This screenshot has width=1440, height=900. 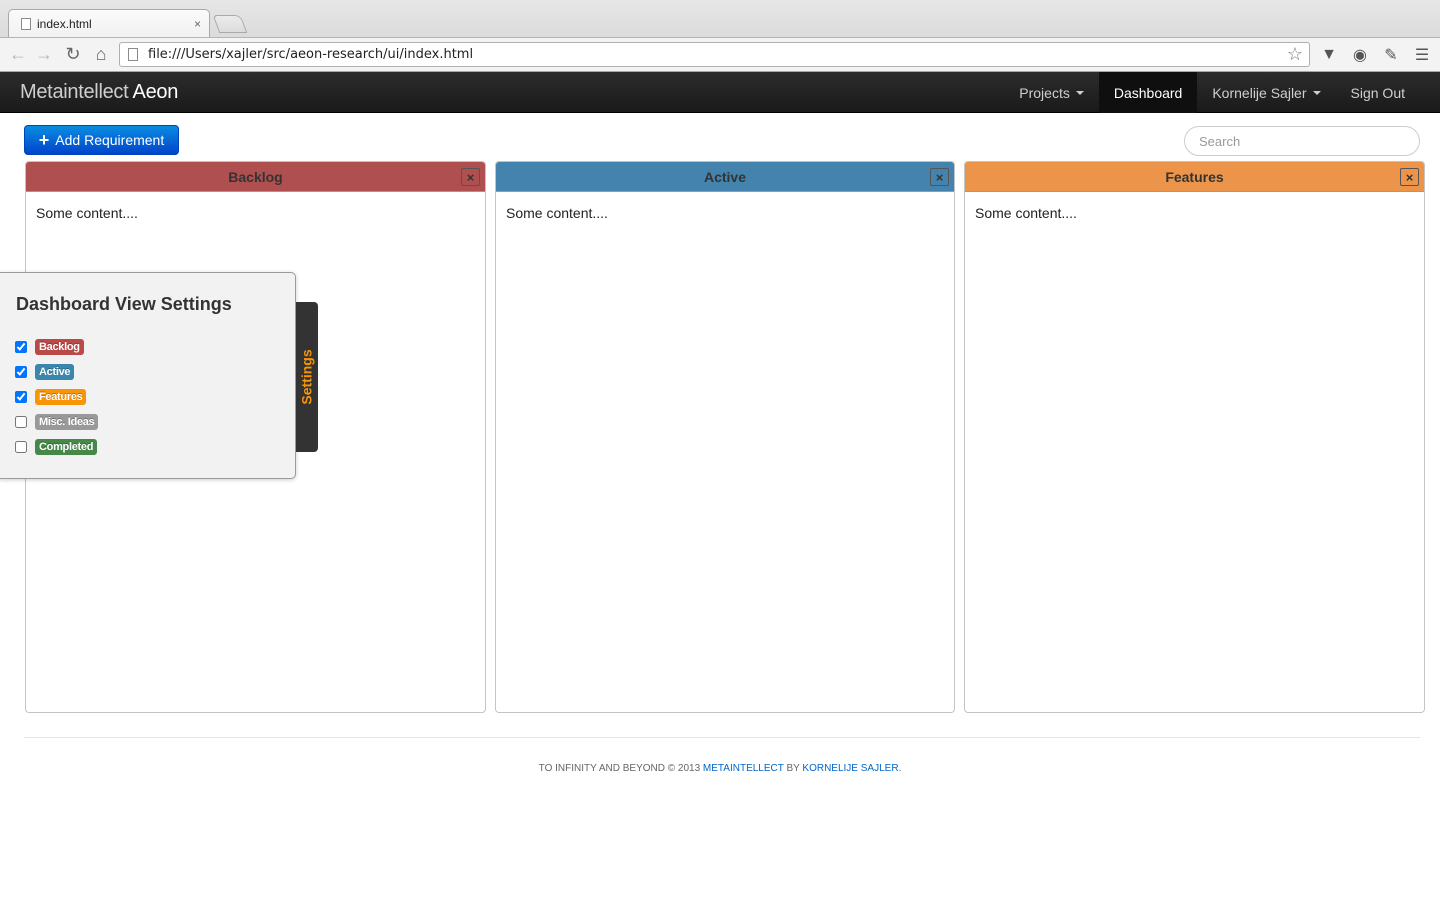 What do you see at coordinates (1422, 55) in the screenshot?
I see `menu-icon: ☰` at bounding box center [1422, 55].